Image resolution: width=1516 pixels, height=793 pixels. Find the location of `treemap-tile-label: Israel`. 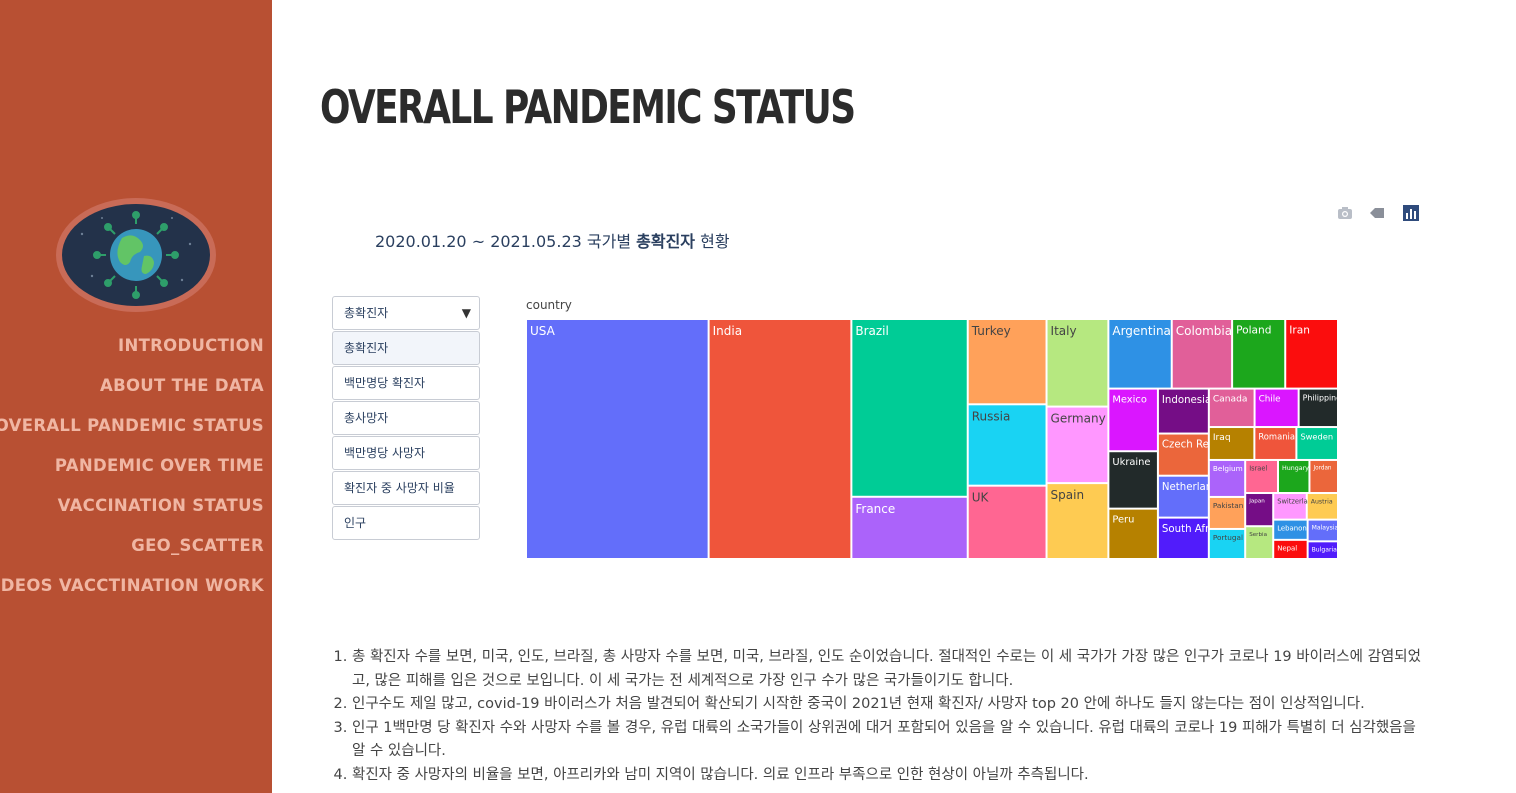

treemap-tile-label: Israel is located at coordinates (1258, 469).